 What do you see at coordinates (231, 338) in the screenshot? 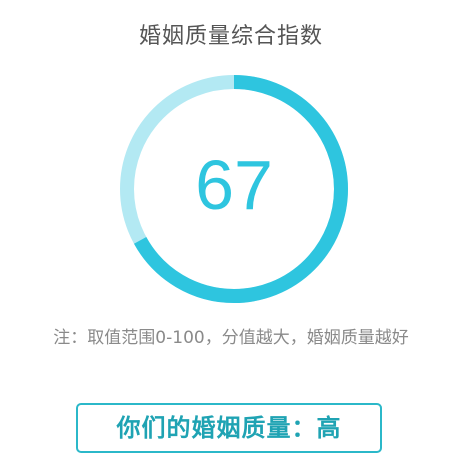
I see `range-note: 注：取值范围0-100，分值越大，婚姻质量越好` at bounding box center [231, 338].